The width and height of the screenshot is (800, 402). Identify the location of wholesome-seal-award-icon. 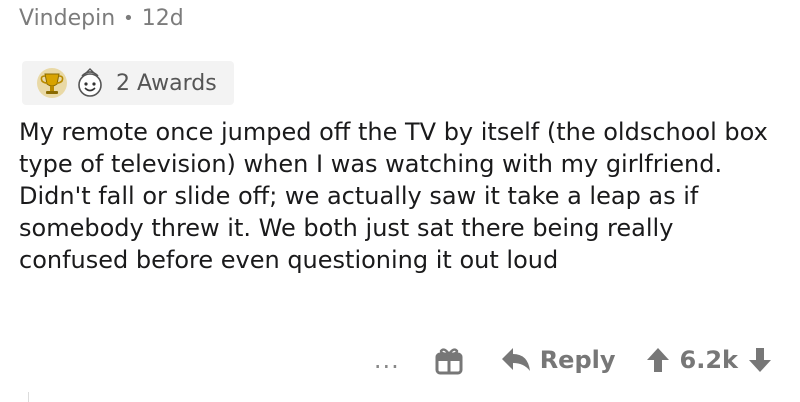
(90, 83).